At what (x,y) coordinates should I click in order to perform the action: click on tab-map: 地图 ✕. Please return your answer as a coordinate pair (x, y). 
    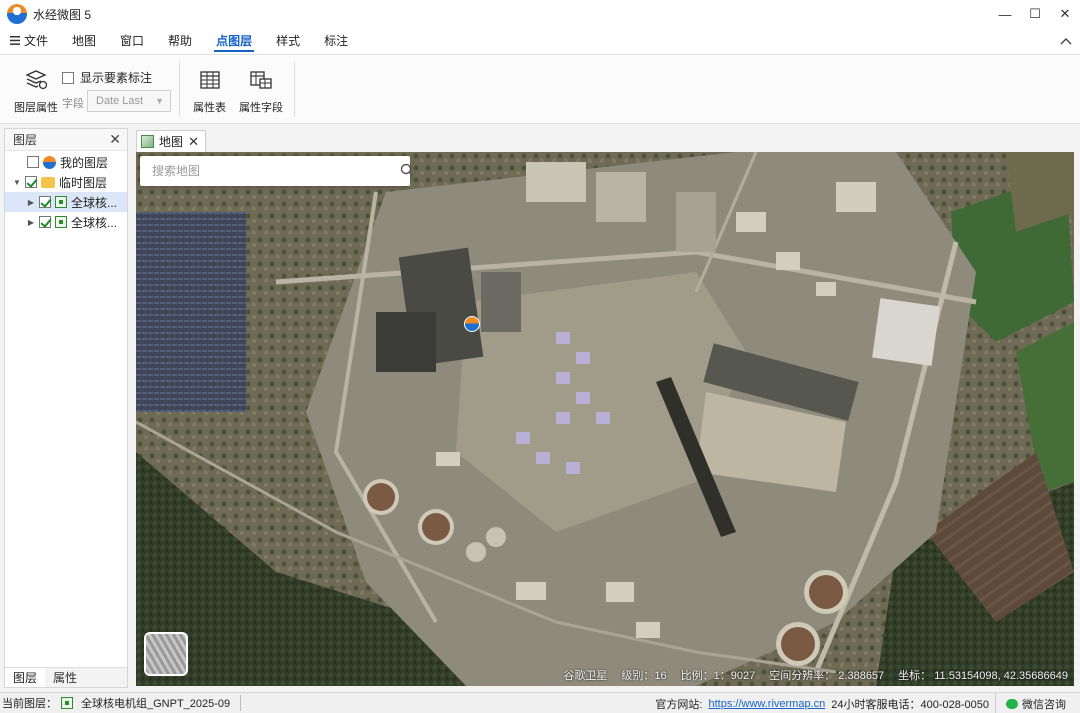
    Looking at the image, I should click on (171, 141).